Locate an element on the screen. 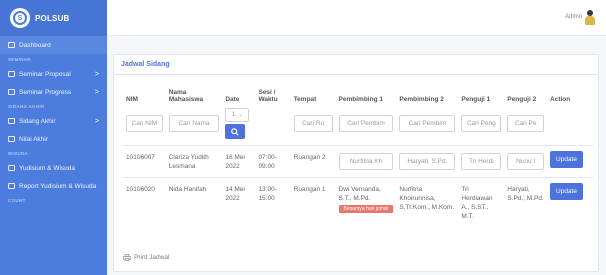 Image resolution: width=606 pixels, height=275 pixels. cell-nama: Clariza Yudith Lesmana is located at coordinates (188, 162).